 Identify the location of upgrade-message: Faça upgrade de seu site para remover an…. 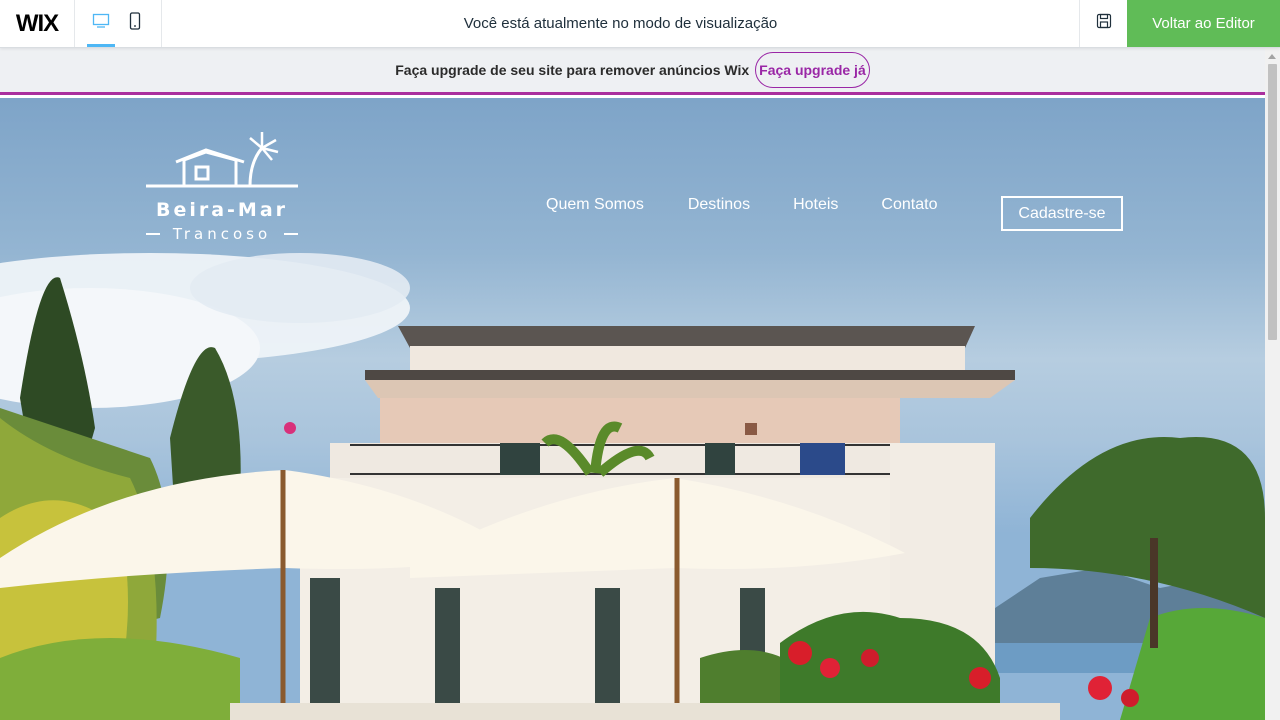
(572, 70).